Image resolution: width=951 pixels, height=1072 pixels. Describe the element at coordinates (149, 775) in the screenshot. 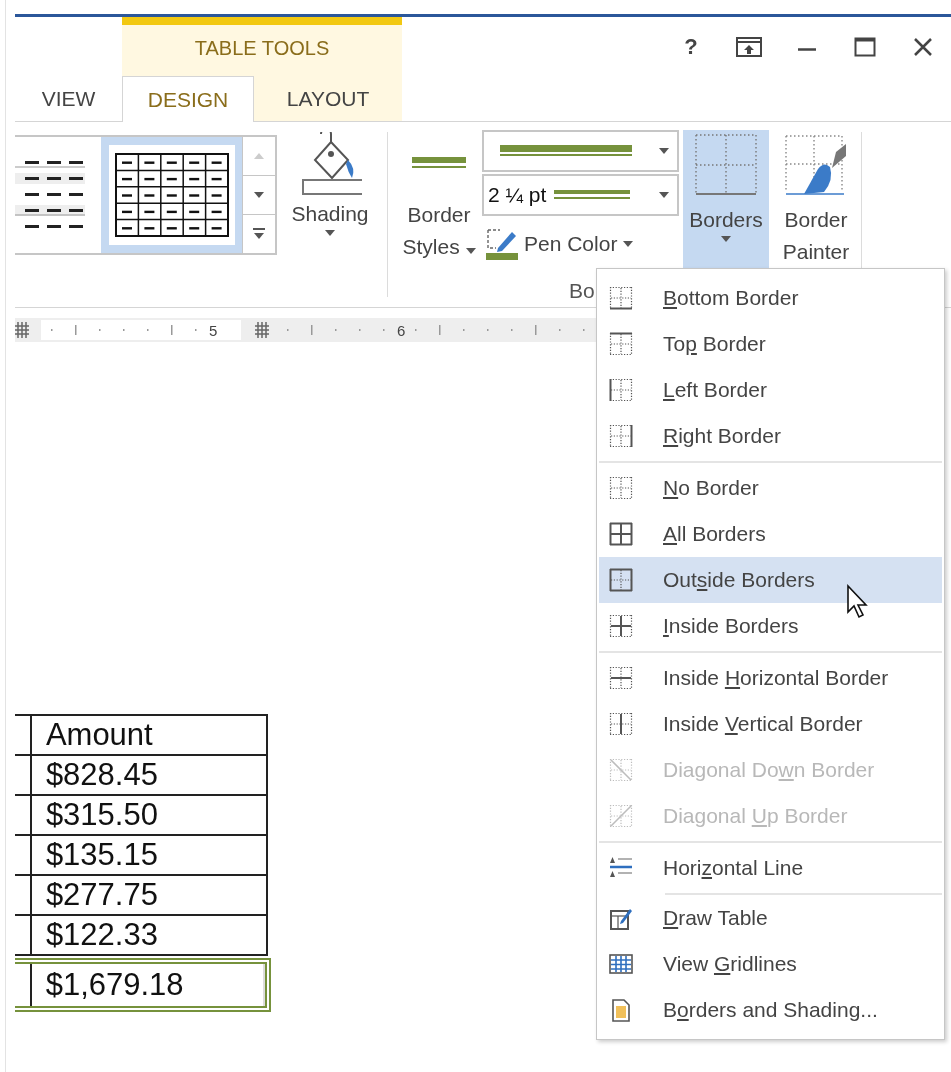

I see `table-cell: $828.45` at that location.